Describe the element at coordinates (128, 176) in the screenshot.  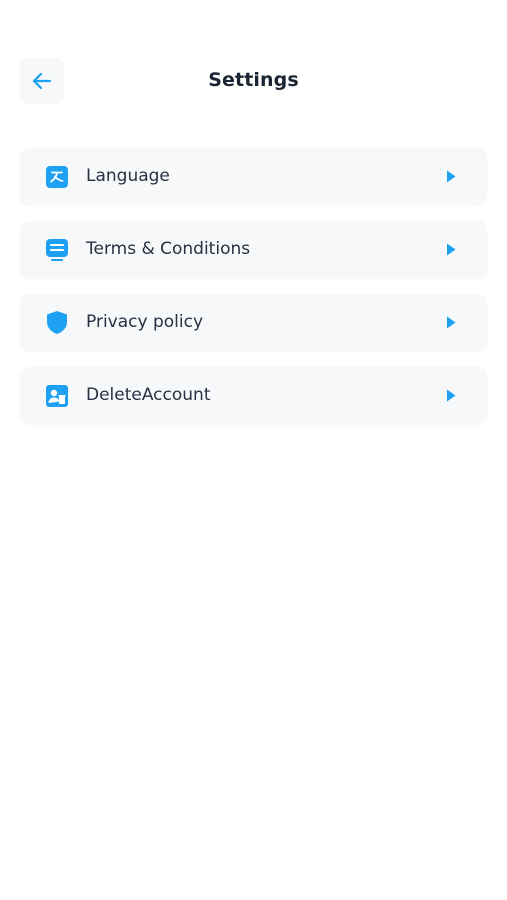
I see `menu-item-label: Language` at that location.